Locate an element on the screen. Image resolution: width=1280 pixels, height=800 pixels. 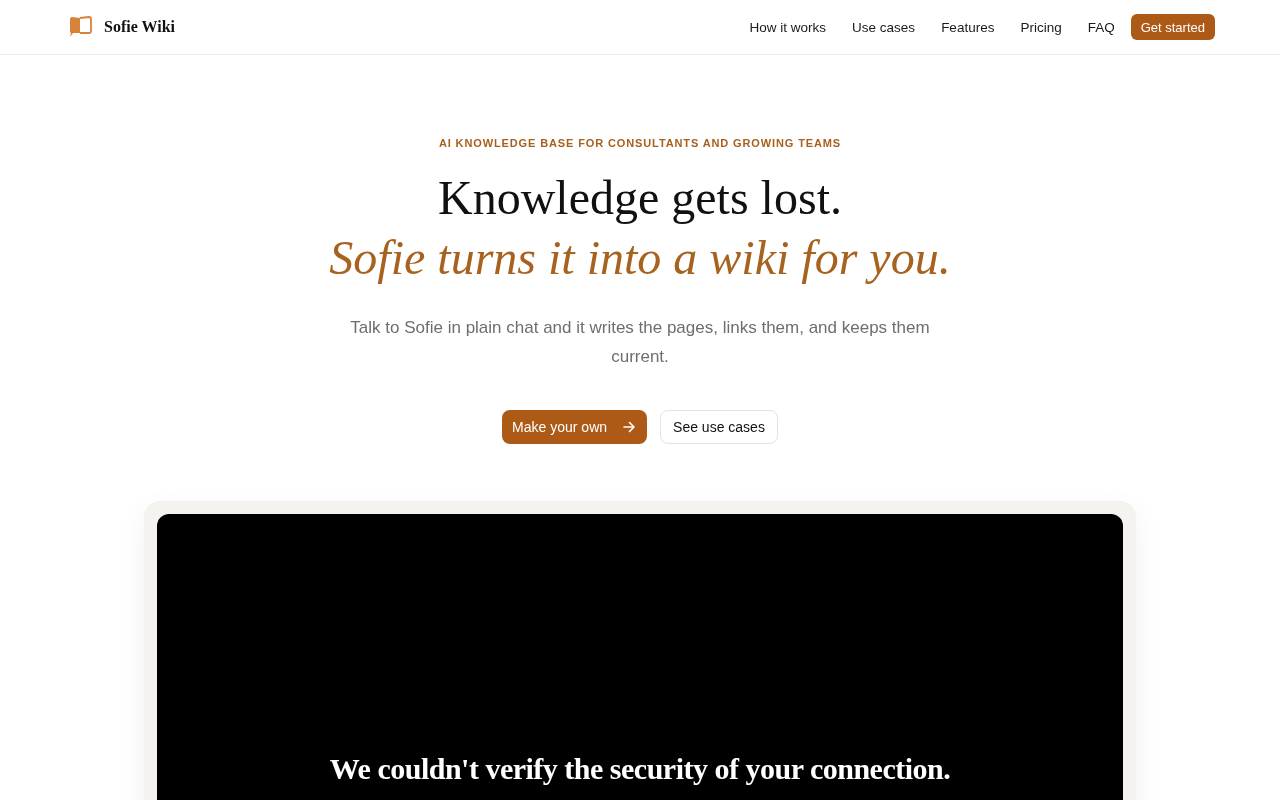
brand-name: Sofie Wiki is located at coordinates (139, 27).